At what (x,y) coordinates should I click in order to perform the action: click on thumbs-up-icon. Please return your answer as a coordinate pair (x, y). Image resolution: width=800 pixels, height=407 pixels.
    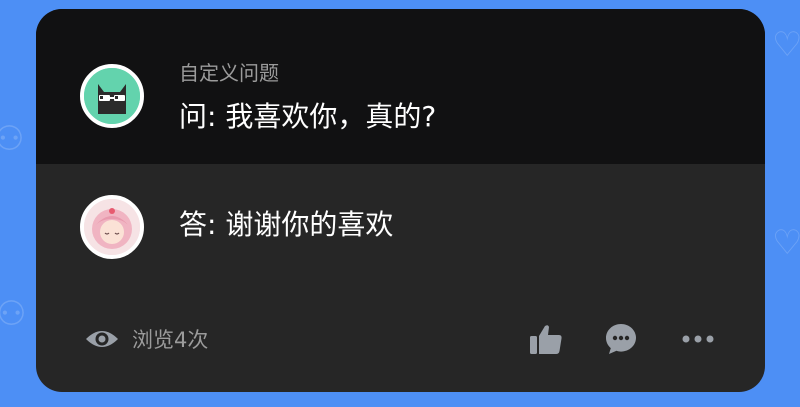
    Looking at the image, I should click on (546, 339).